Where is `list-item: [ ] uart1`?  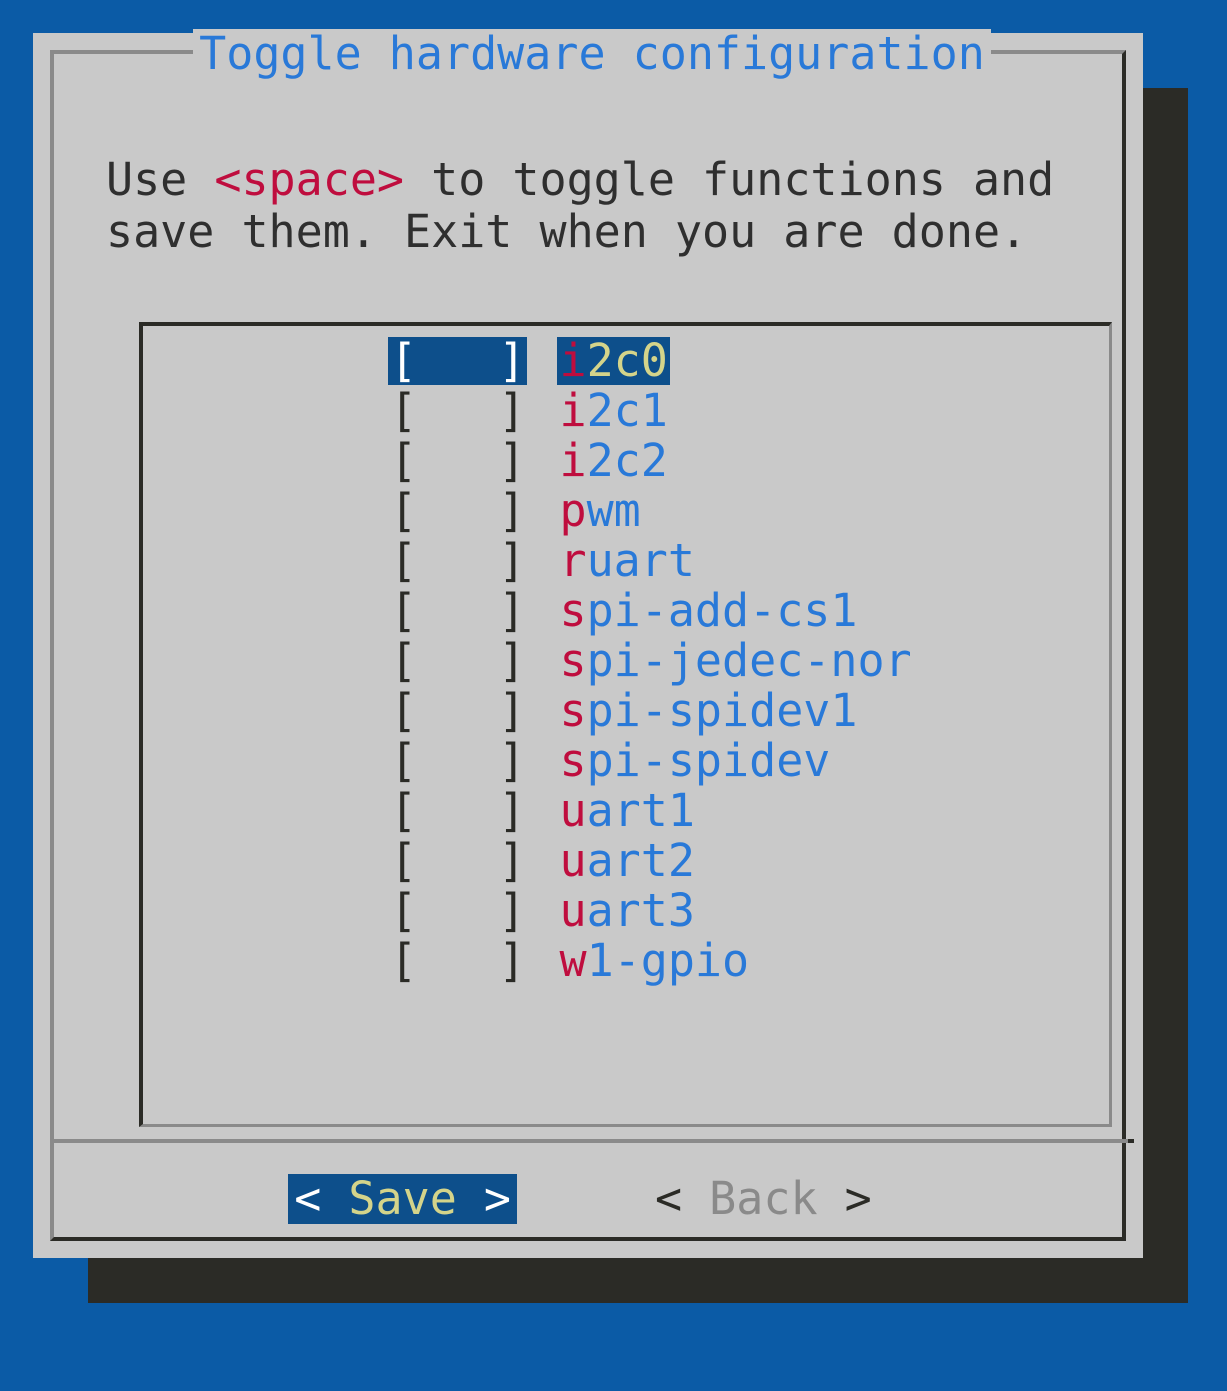 list-item: [ ] uart1 is located at coordinates (626, 811).